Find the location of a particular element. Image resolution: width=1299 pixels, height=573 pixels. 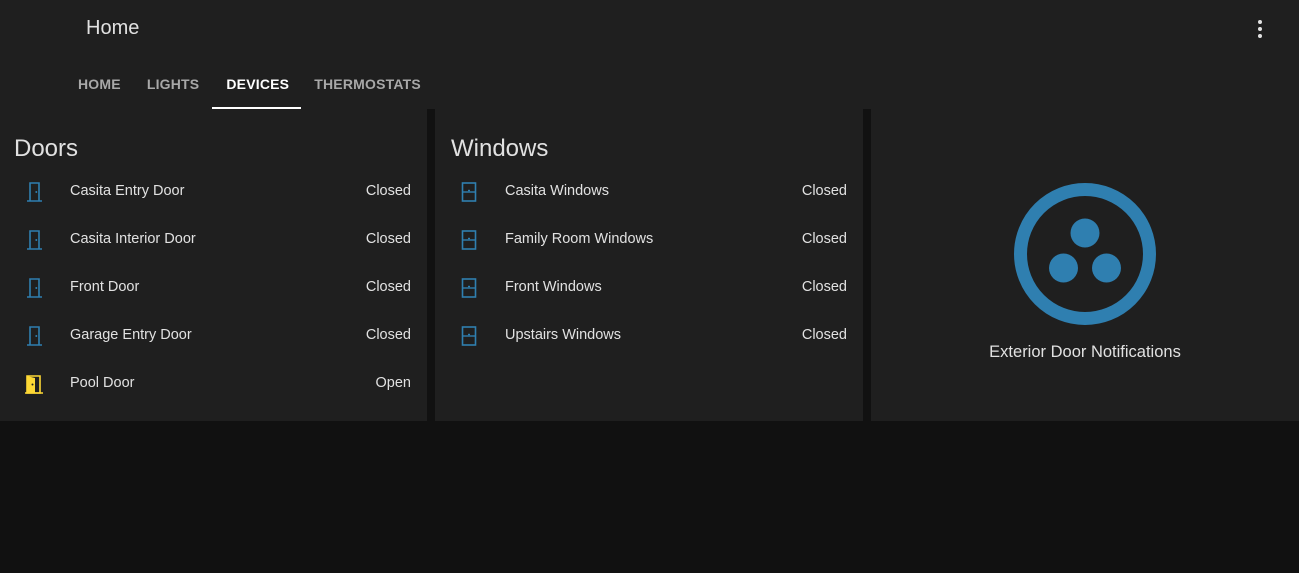

tab-home: HOME is located at coordinates (99, 85).